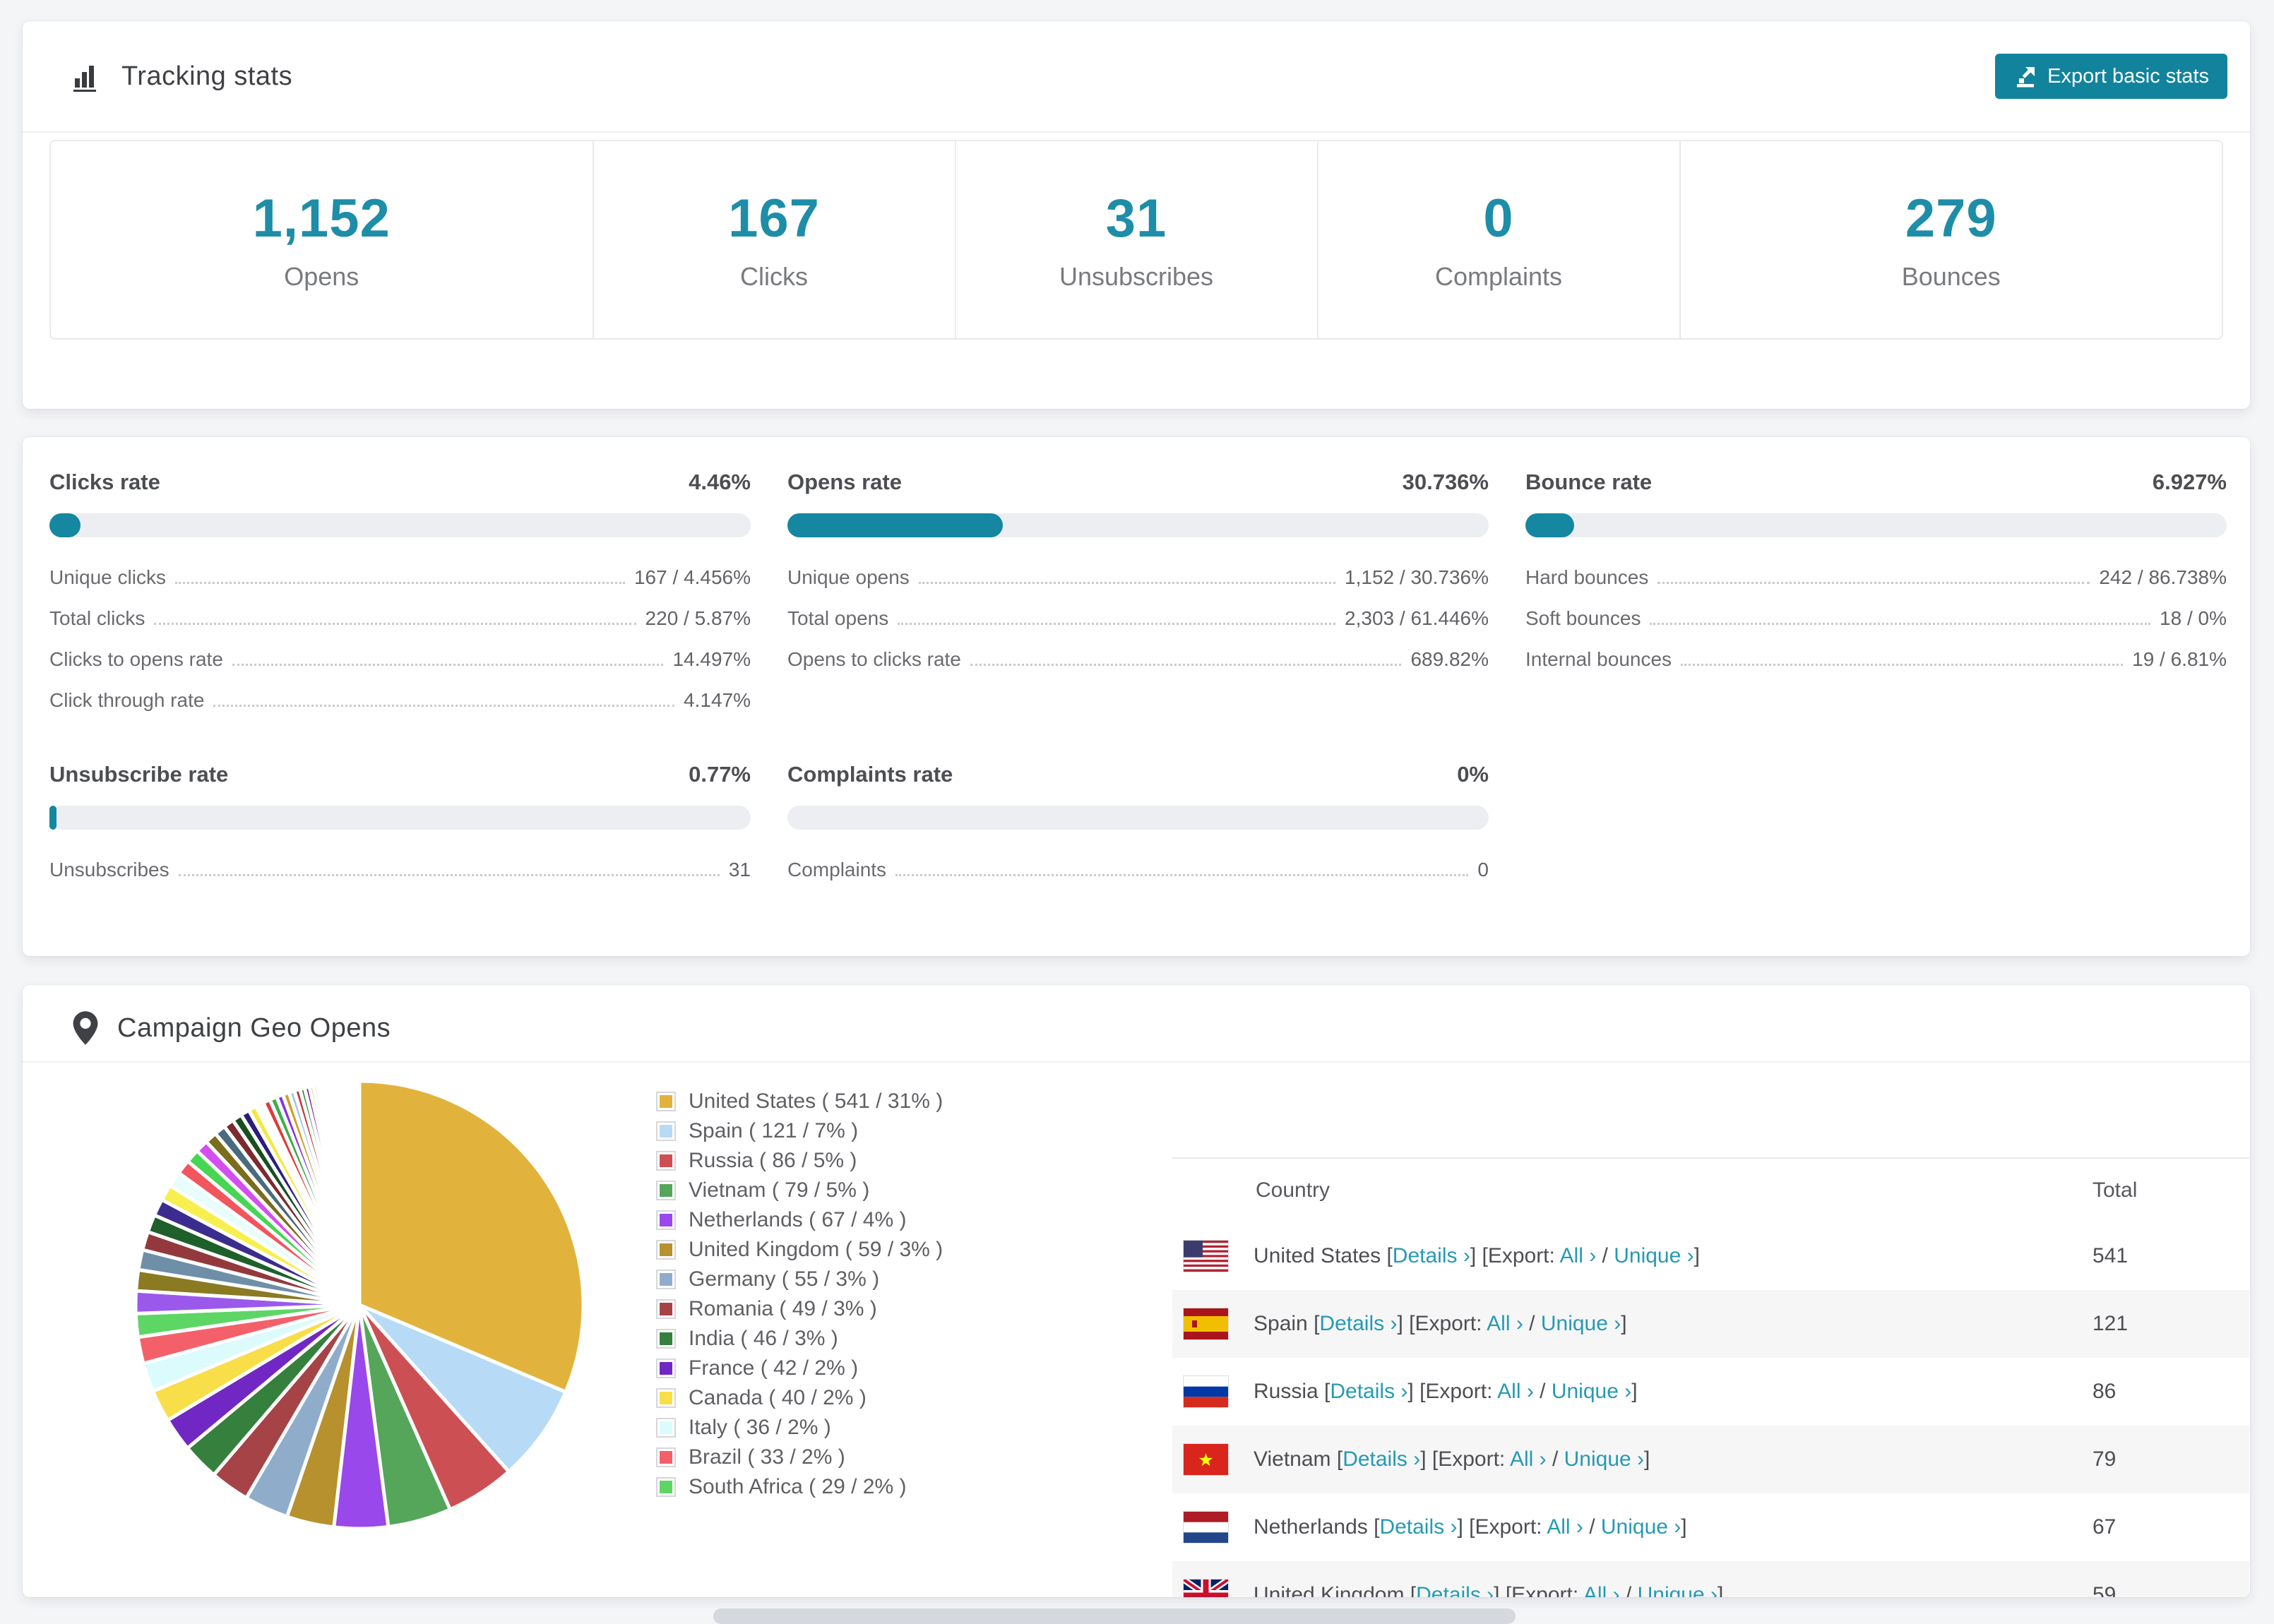  Describe the element at coordinates (2189, 482) in the screenshot. I see `rate-section-value: 6.927%` at that location.